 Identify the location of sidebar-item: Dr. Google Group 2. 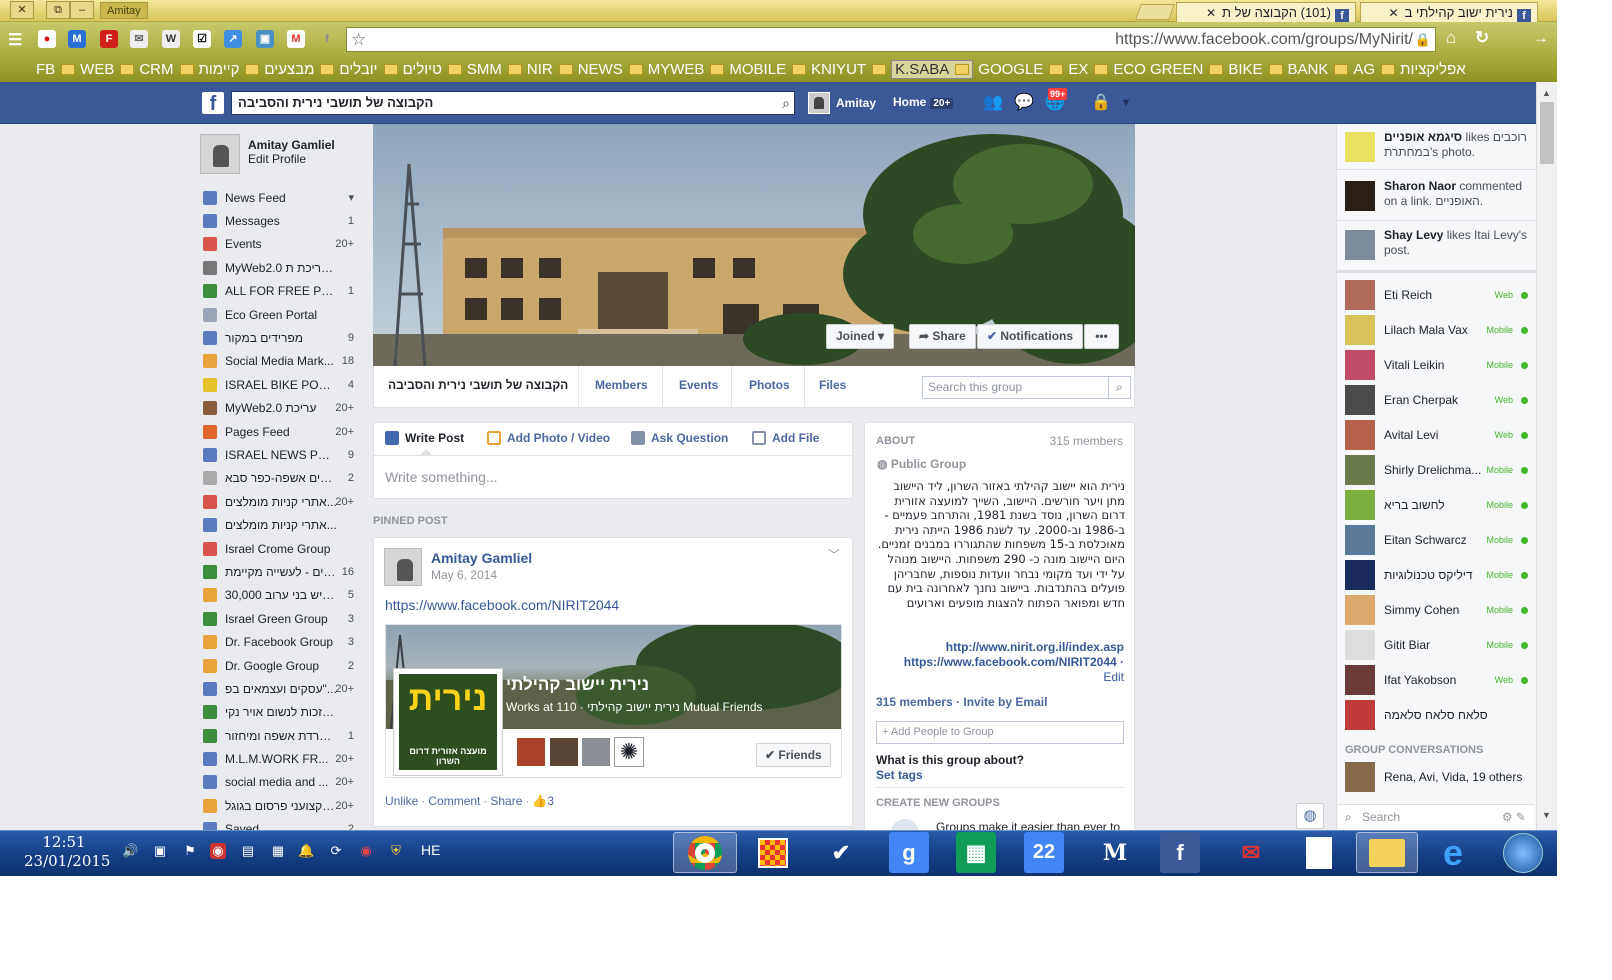
(280, 665).